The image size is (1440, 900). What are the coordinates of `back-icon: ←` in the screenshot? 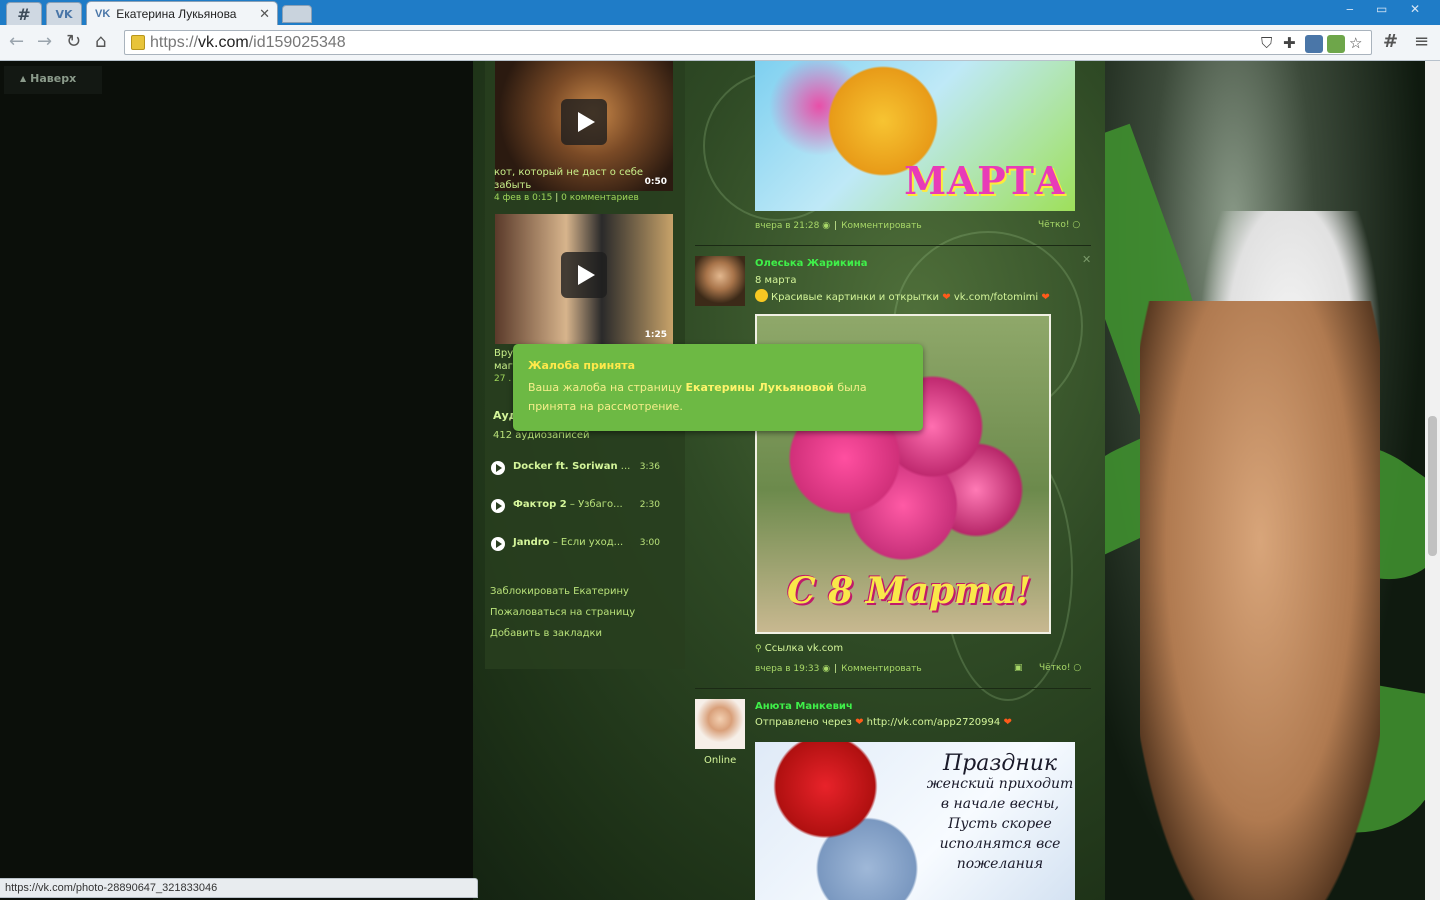 It's located at (16, 42).